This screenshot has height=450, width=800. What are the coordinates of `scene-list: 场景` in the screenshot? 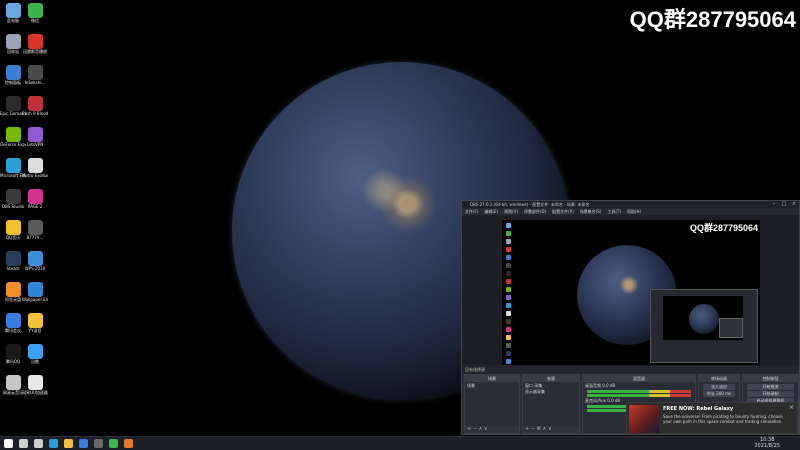 It's located at (492, 386).